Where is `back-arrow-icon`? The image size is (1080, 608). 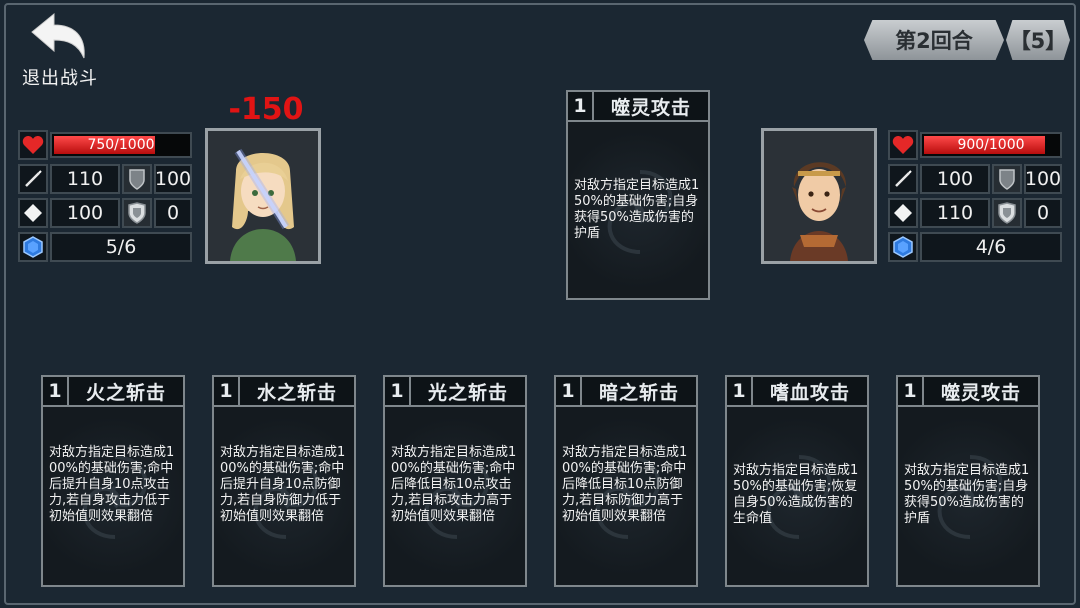
back-arrow-icon is located at coordinates (58, 35).